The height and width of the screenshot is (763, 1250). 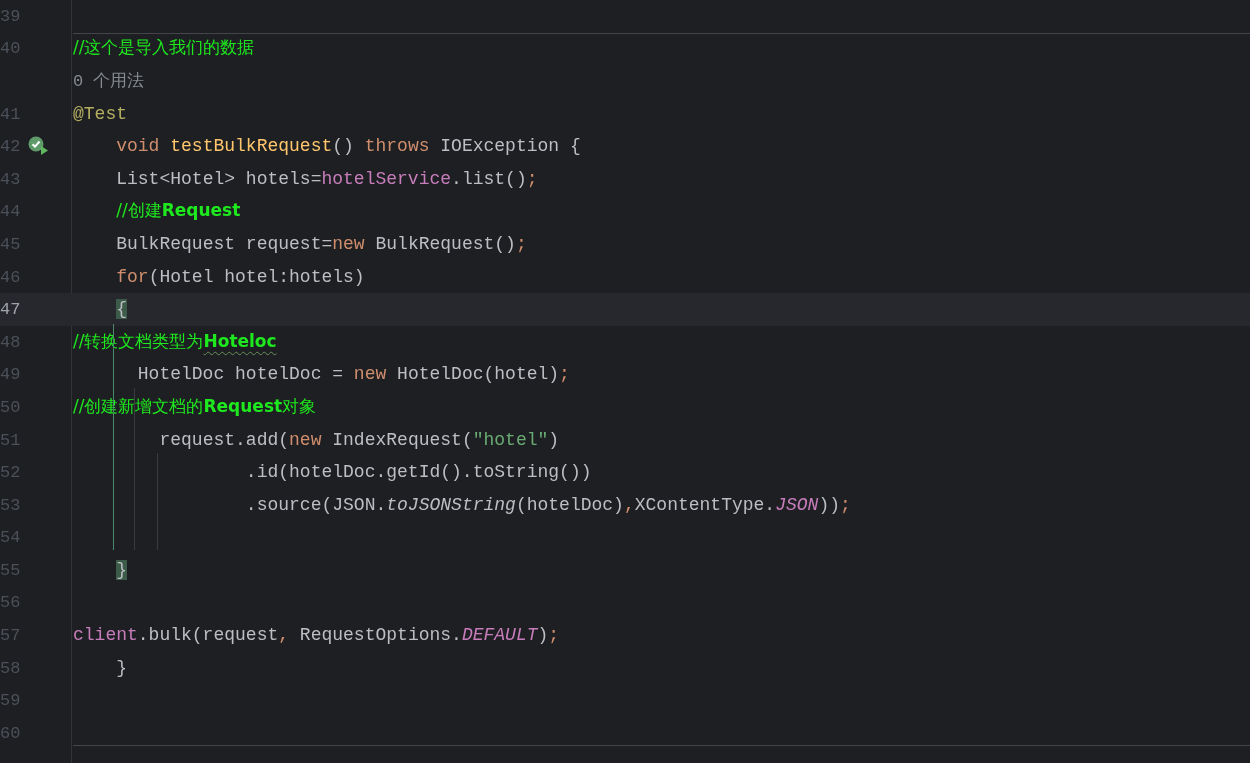 What do you see at coordinates (178, 211) in the screenshot?
I see `code-line: //创建Request` at bounding box center [178, 211].